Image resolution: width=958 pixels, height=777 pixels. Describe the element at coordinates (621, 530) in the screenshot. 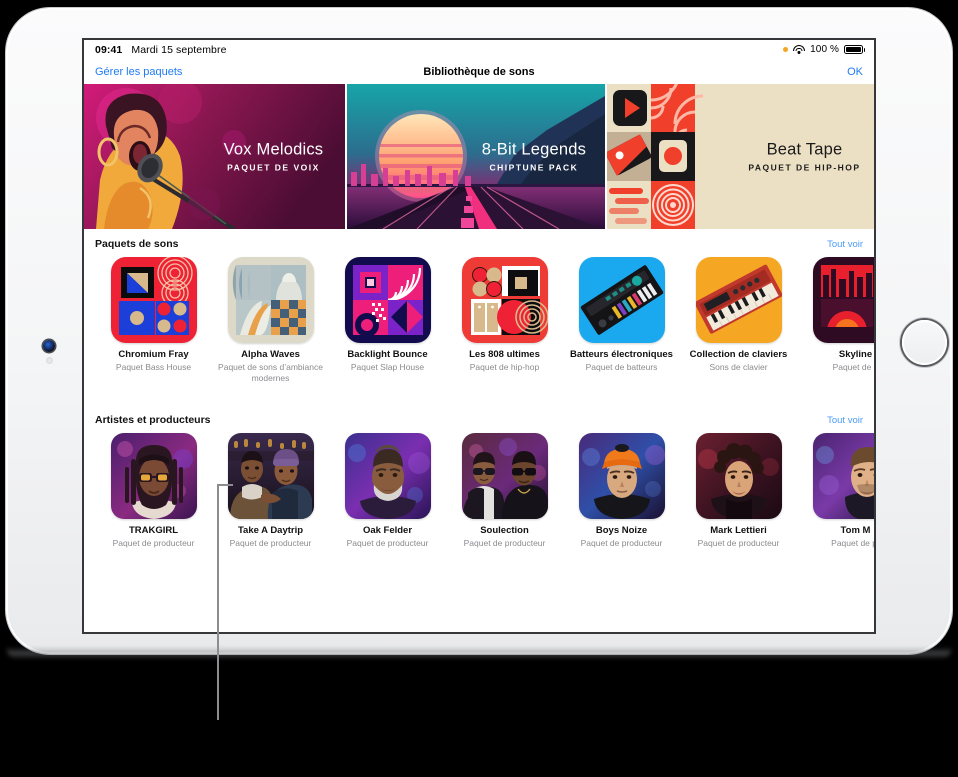

I see `artist-name: Boys Noize` at that location.